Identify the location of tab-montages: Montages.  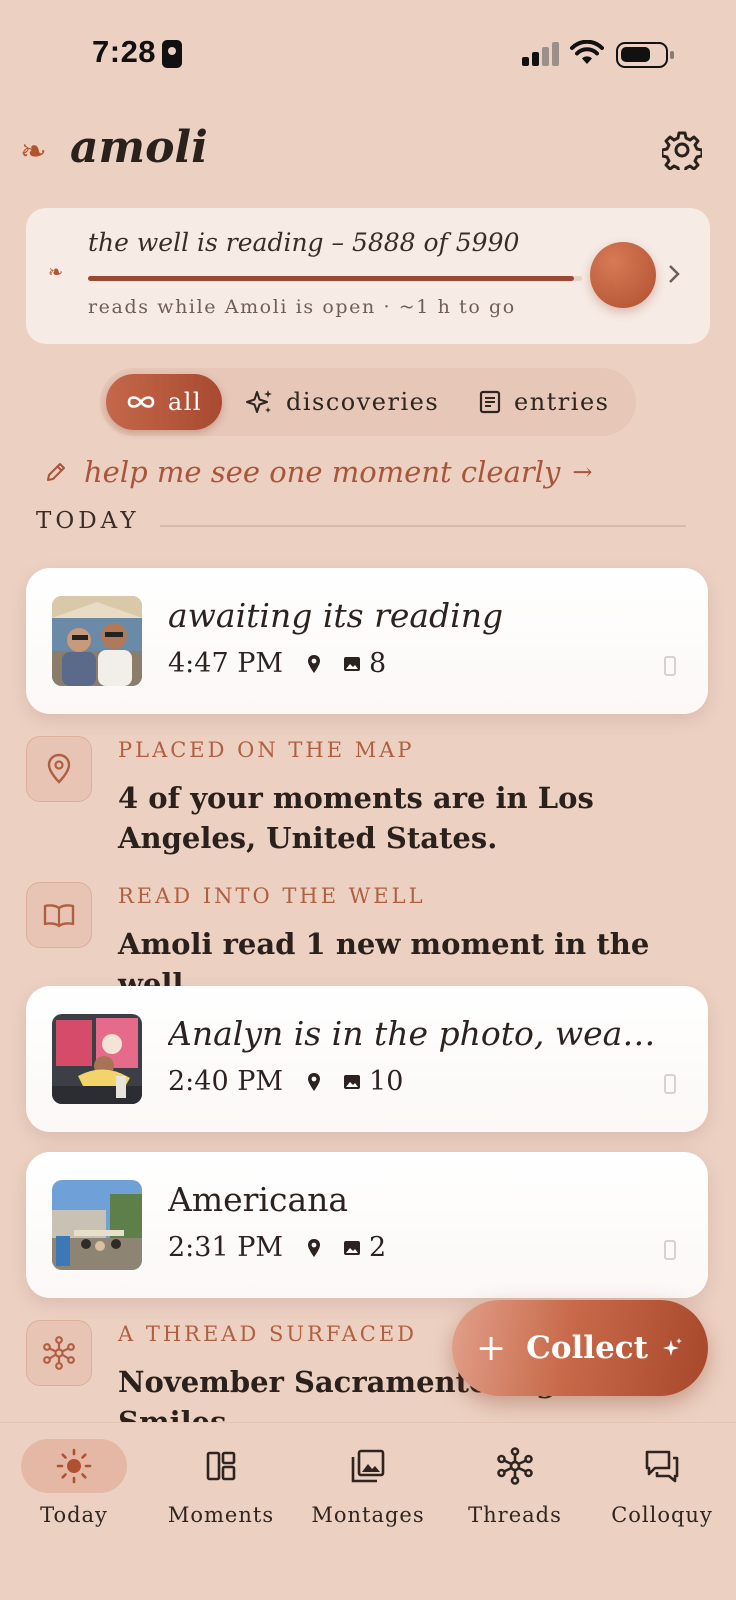
(368, 1494).